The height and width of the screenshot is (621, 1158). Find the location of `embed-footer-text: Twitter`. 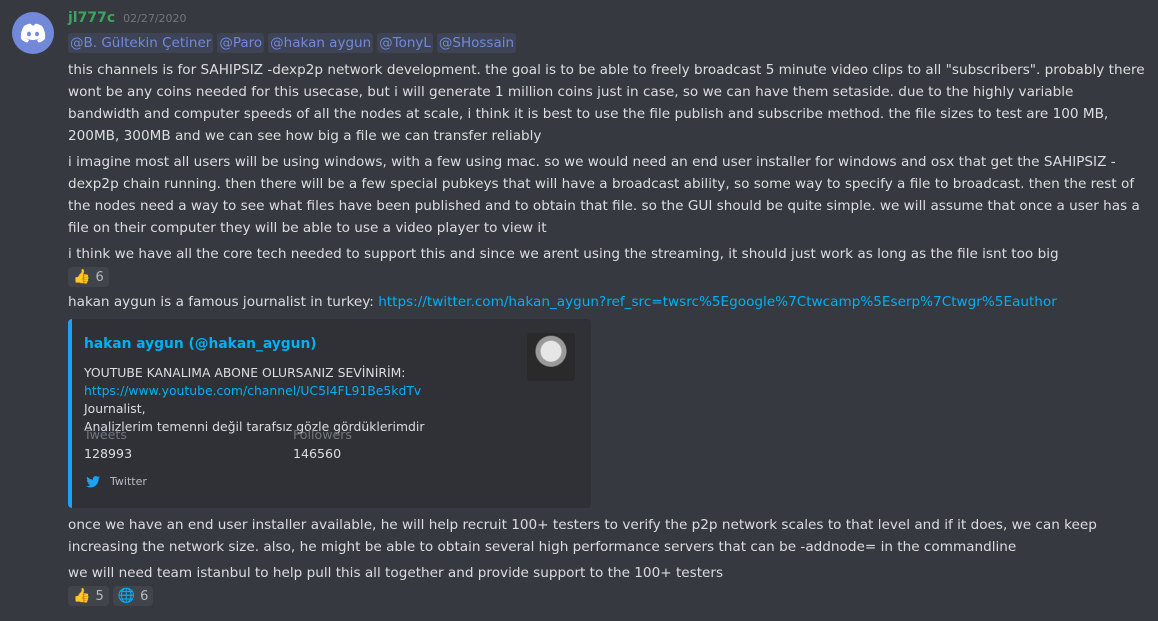

embed-footer-text: Twitter is located at coordinates (128, 481).